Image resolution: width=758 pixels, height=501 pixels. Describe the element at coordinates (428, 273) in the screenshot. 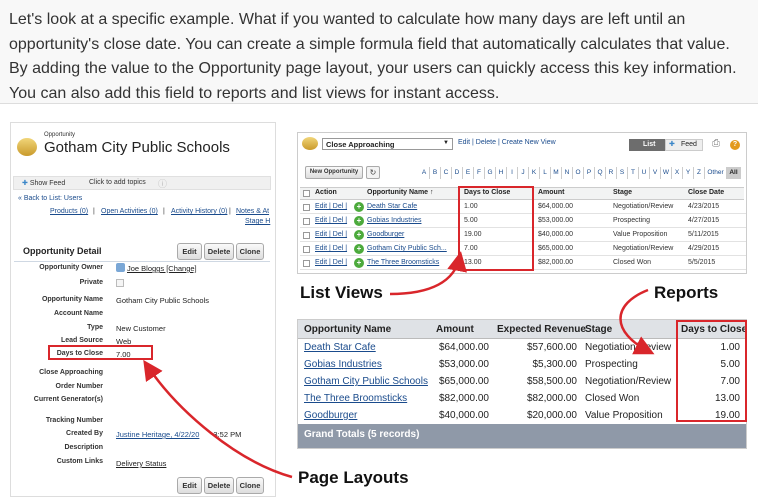

I see `list-views-arrow` at that location.